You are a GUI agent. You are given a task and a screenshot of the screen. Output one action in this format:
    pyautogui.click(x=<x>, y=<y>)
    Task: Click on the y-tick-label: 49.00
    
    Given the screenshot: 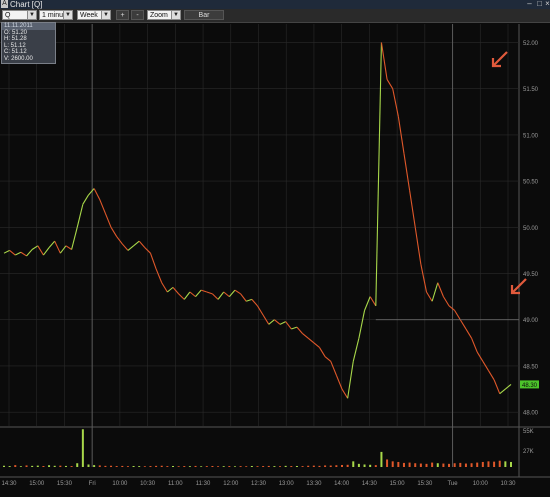 What is the action you would take?
    pyautogui.click(x=531, y=321)
    